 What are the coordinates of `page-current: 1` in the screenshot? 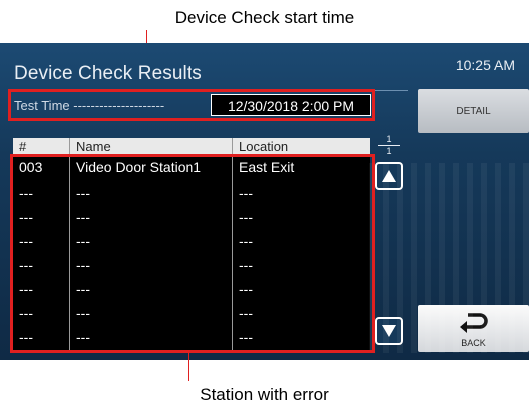 It's located at (389, 139).